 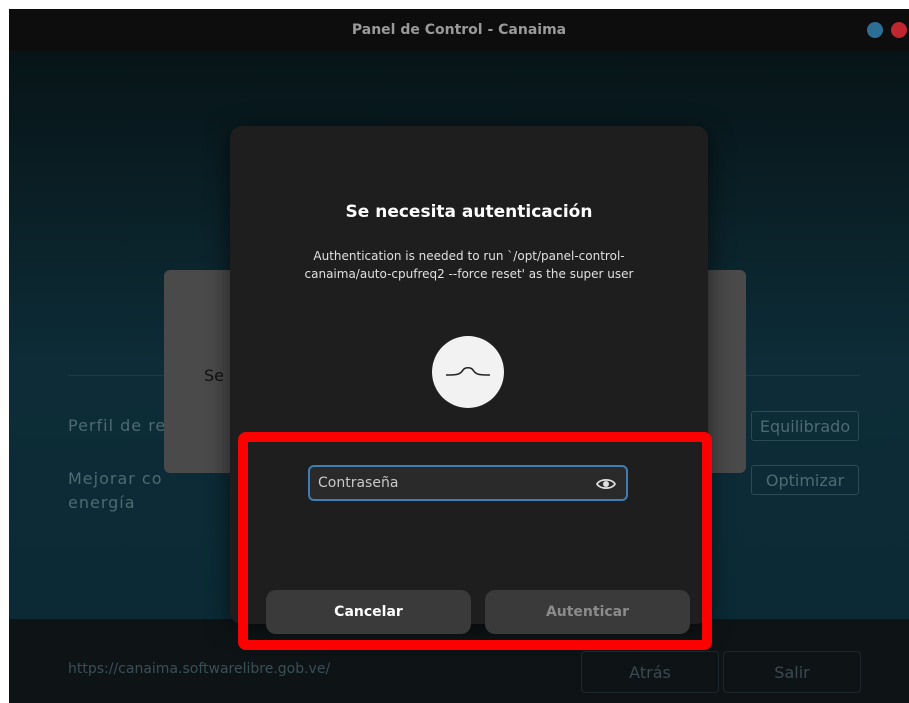 I want to click on cancel-button: Cancelar, so click(x=368, y=612).